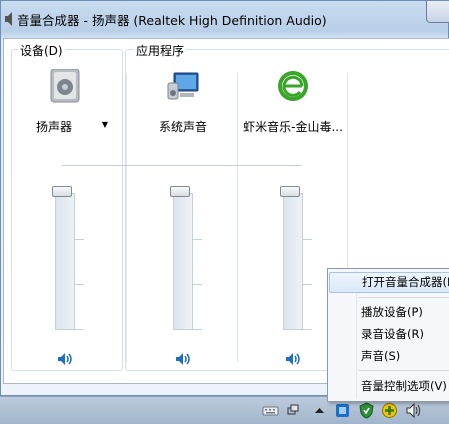 This screenshot has height=424, width=449. Describe the element at coordinates (187, 261) in the screenshot. I see `system-sounds-volume-track` at that location.